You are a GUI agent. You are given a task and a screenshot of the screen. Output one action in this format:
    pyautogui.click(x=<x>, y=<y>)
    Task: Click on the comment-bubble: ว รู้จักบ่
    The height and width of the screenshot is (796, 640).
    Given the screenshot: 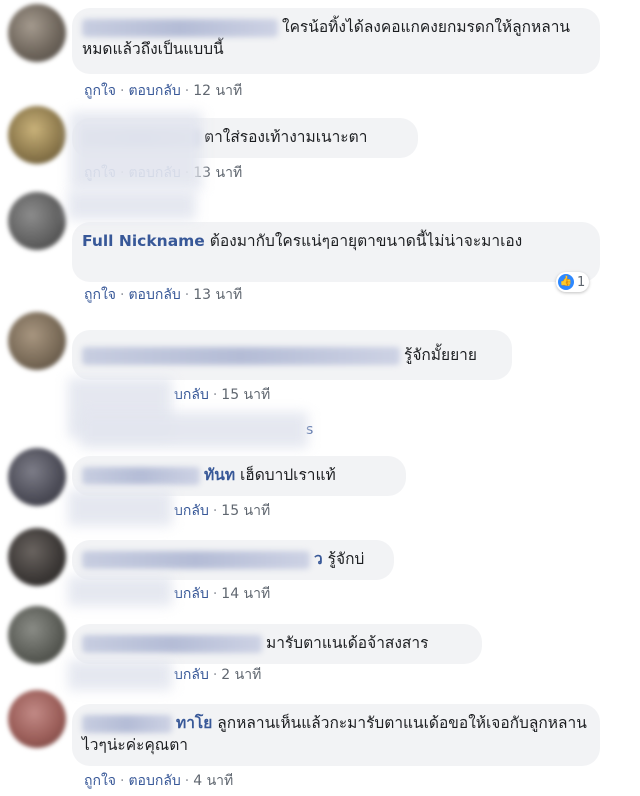 What is the action you would take?
    pyautogui.click(x=233, y=560)
    